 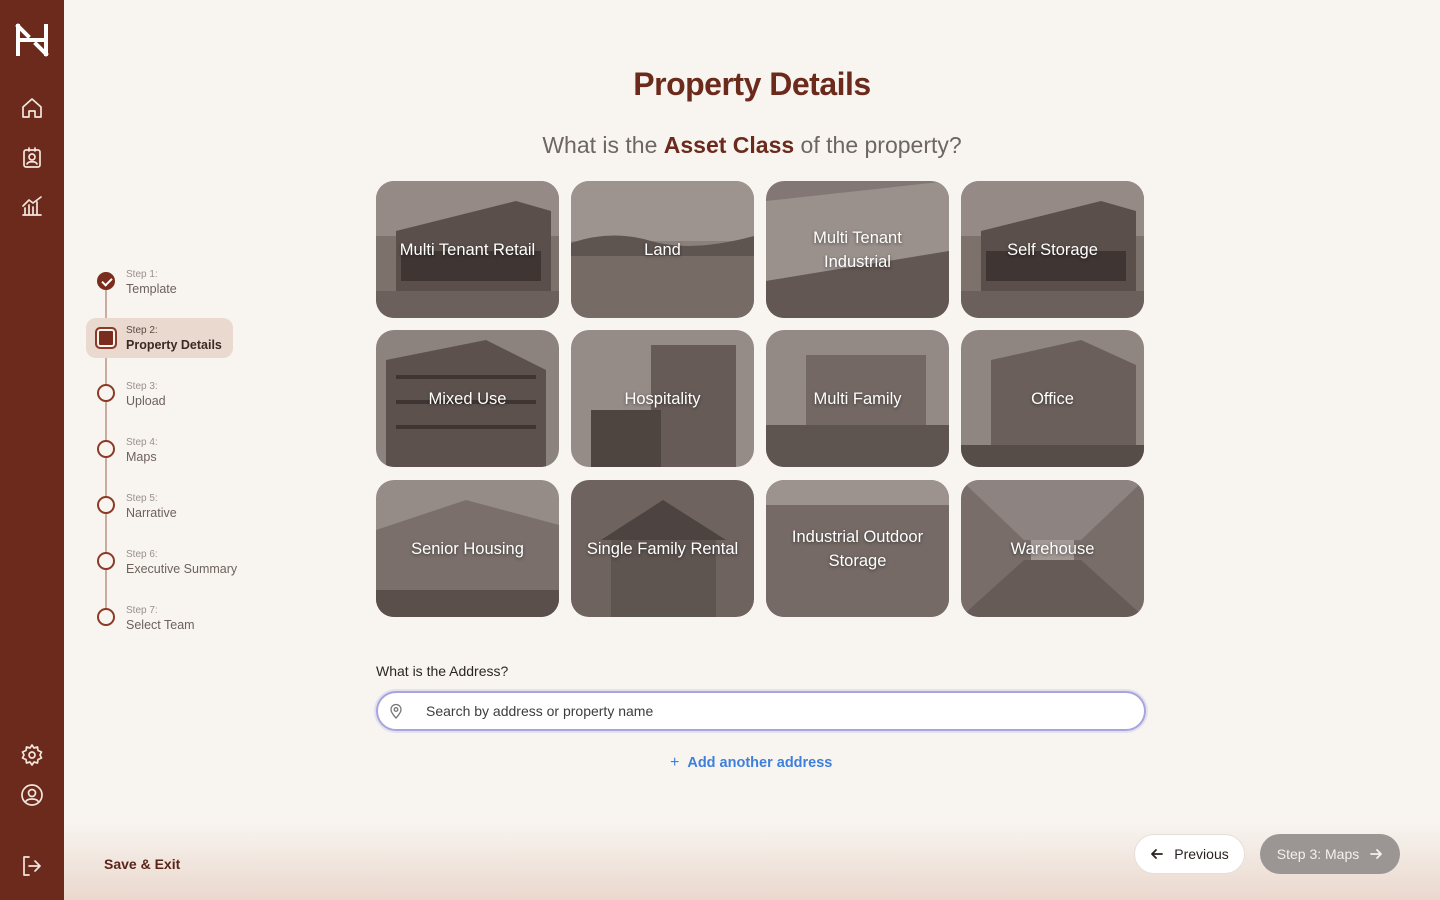 I want to click on sidebar-rail, so click(x=32, y=450).